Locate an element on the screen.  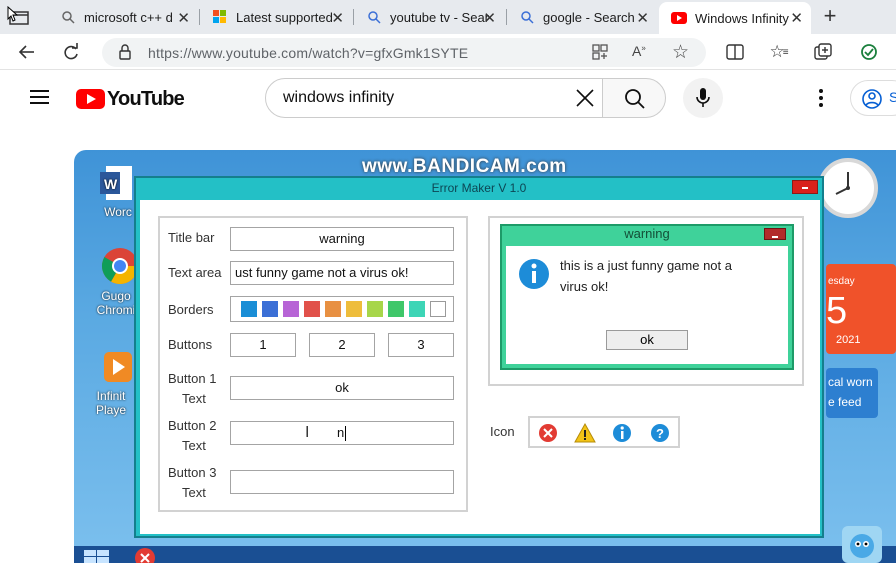
title-bar-field: warning is located at coordinates (342, 239).